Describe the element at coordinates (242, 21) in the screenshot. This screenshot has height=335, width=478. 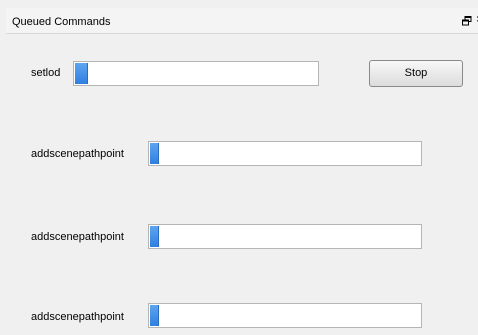
I see `panel-titlebar: Queued Commands ×` at that location.